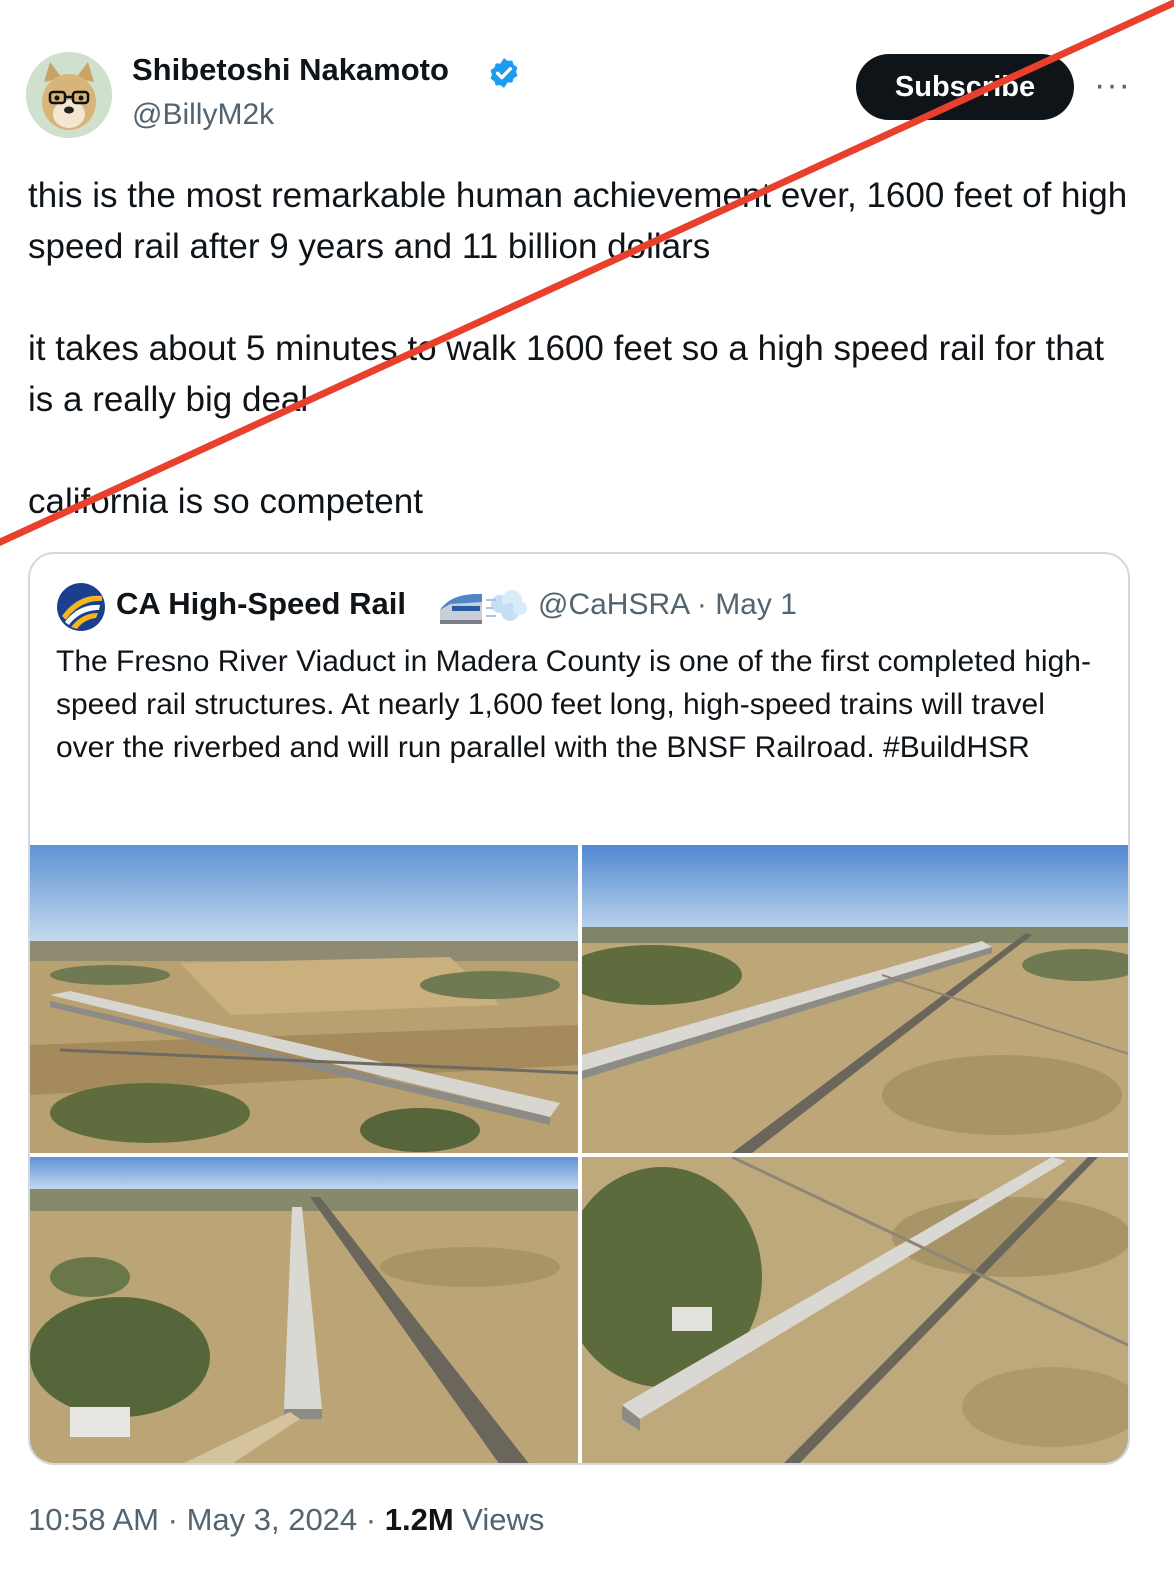 This screenshot has height=1594, width=1174. What do you see at coordinates (1112, 85) in the screenshot?
I see `more-icon: ···` at bounding box center [1112, 85].